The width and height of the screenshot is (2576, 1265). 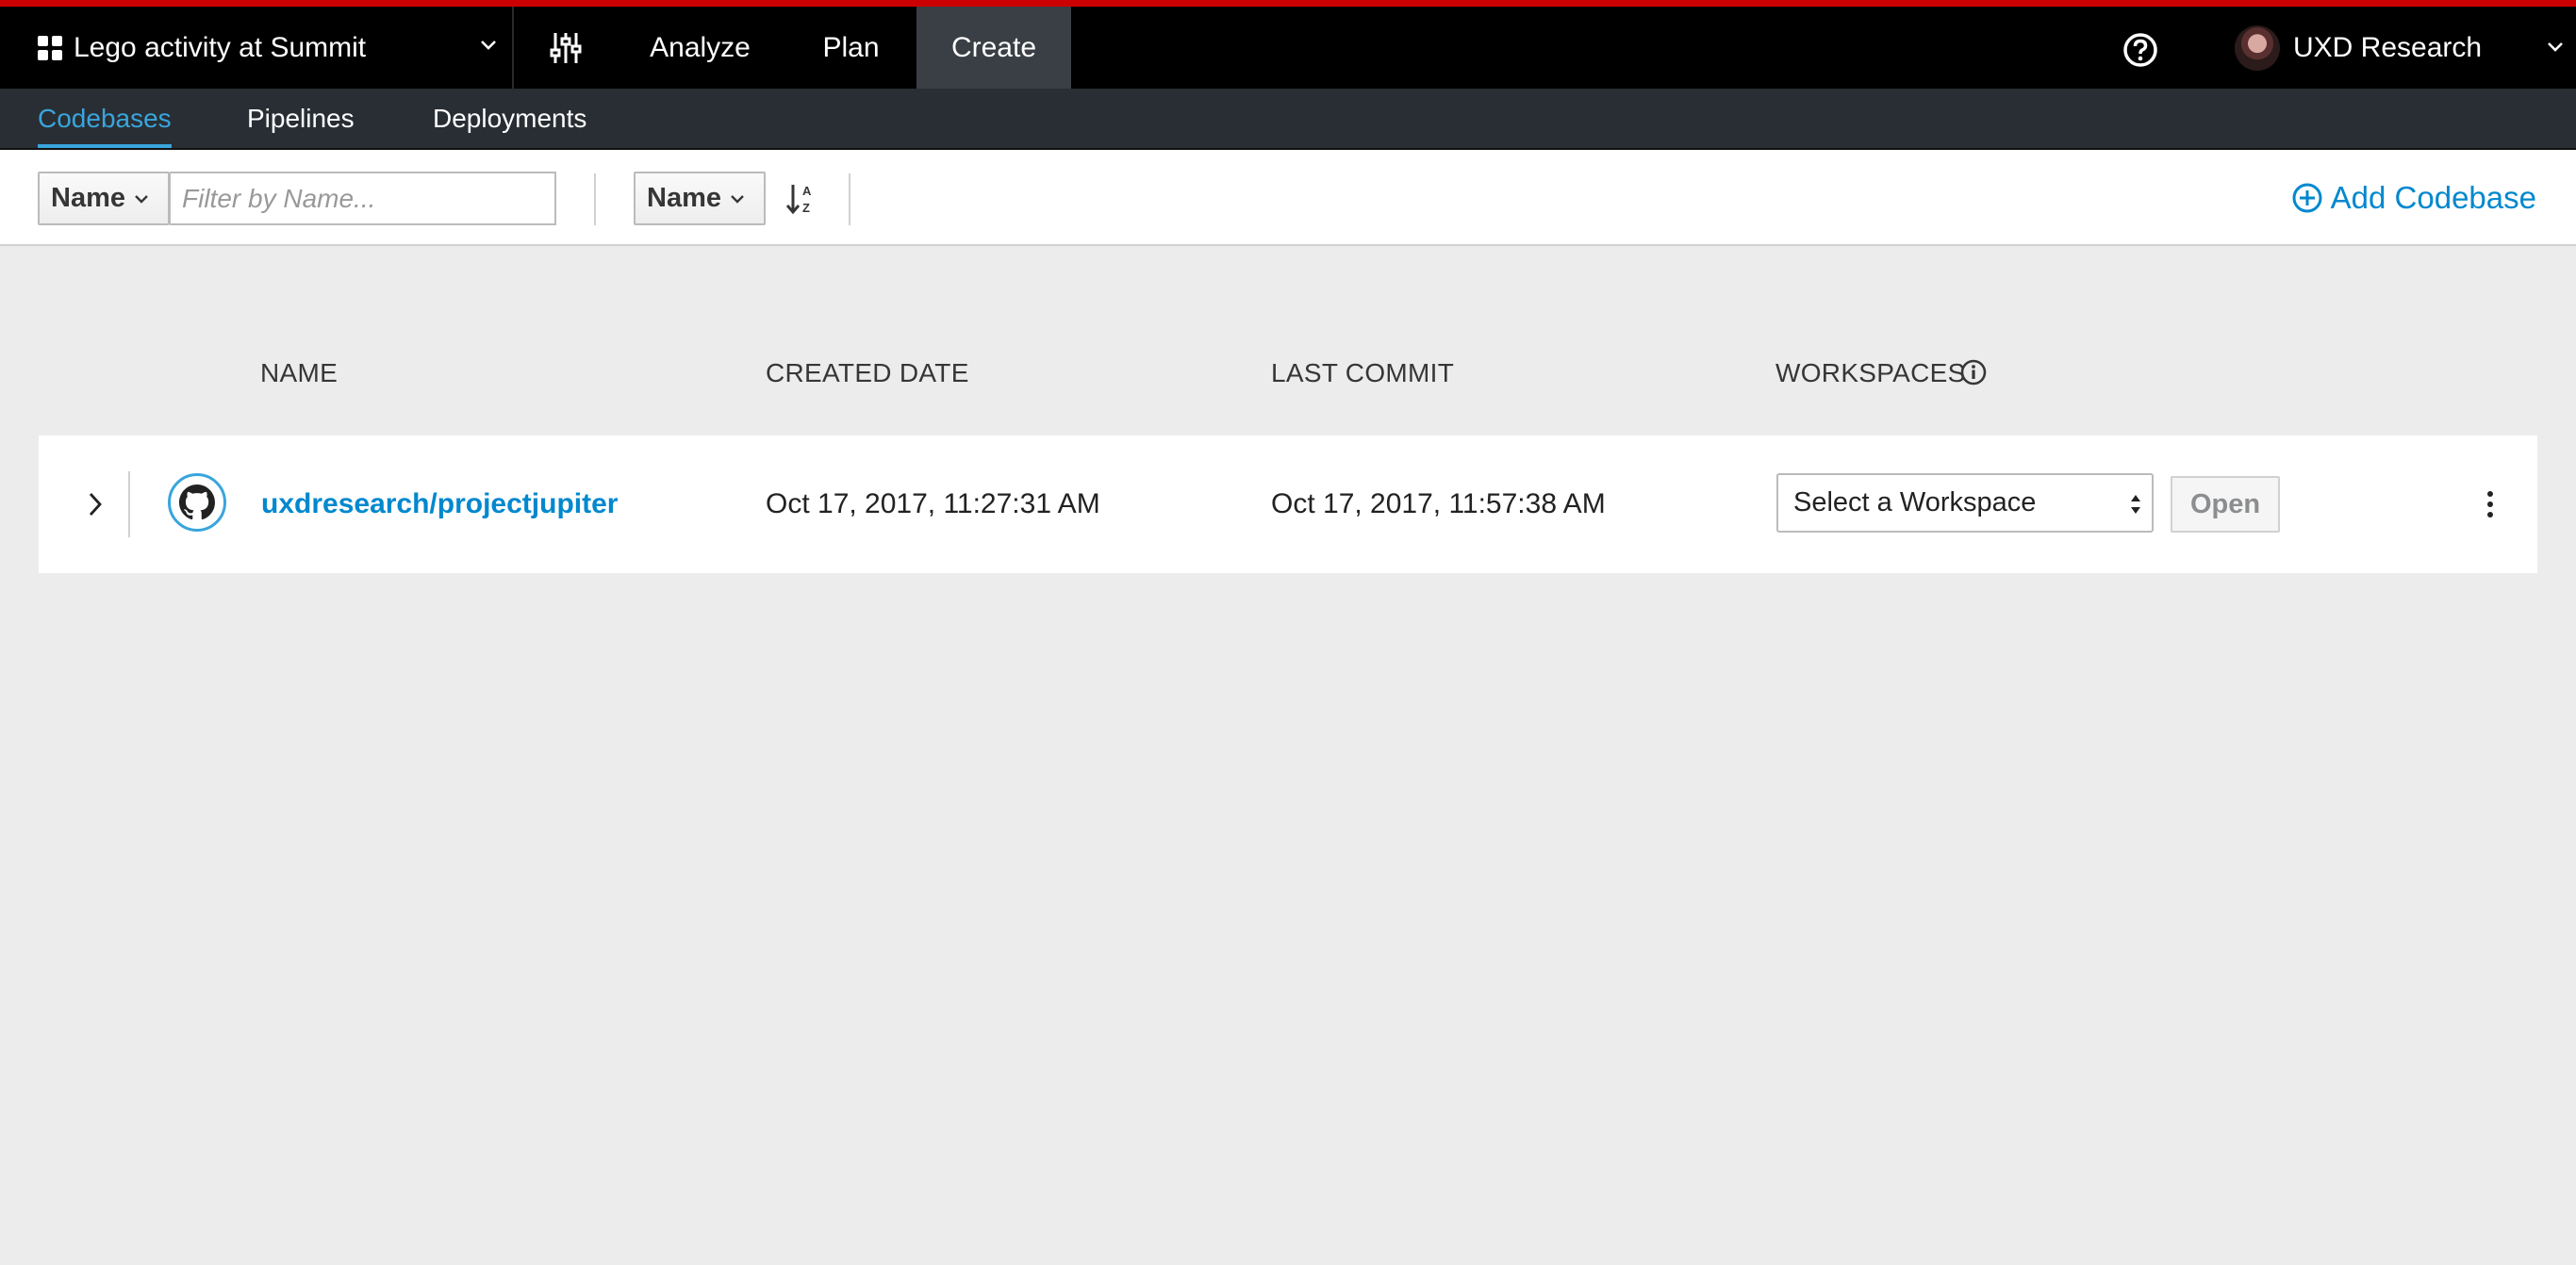 I want to click on help-button, so click(x=2140, y=50).